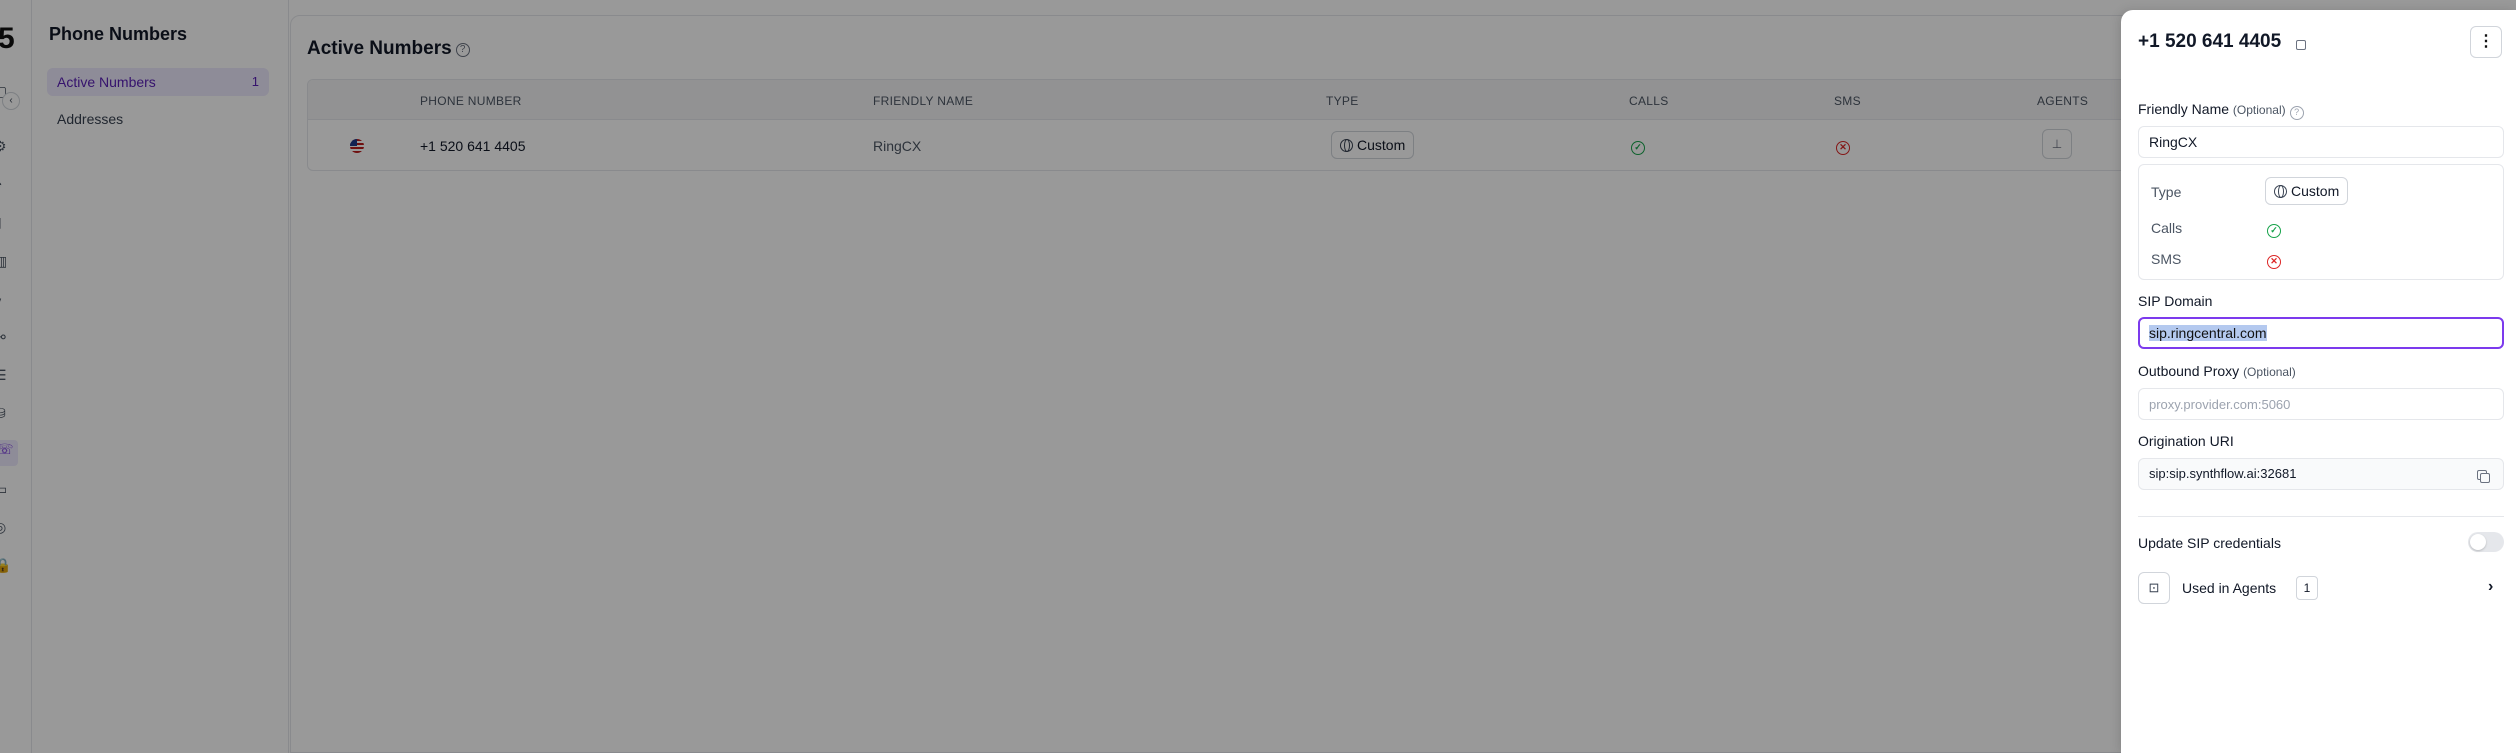  What do you see at coordinates (2296, 113) in the screenshot?
I see `help-icon: ?` at bounding box center [2296, 113].